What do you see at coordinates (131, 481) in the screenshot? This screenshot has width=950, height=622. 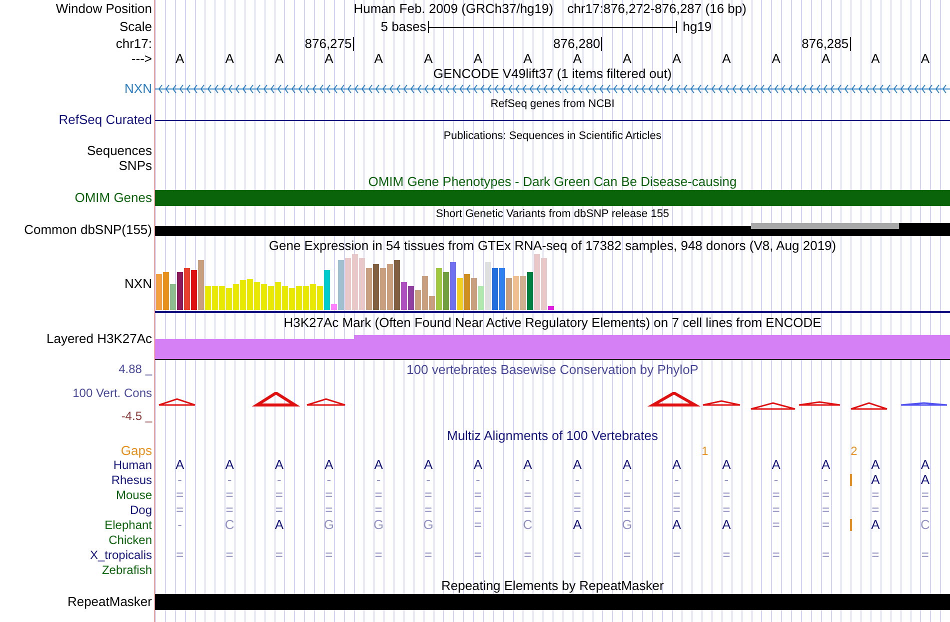 I see `species-label: Rhesus` at bounding box center [131, 481].